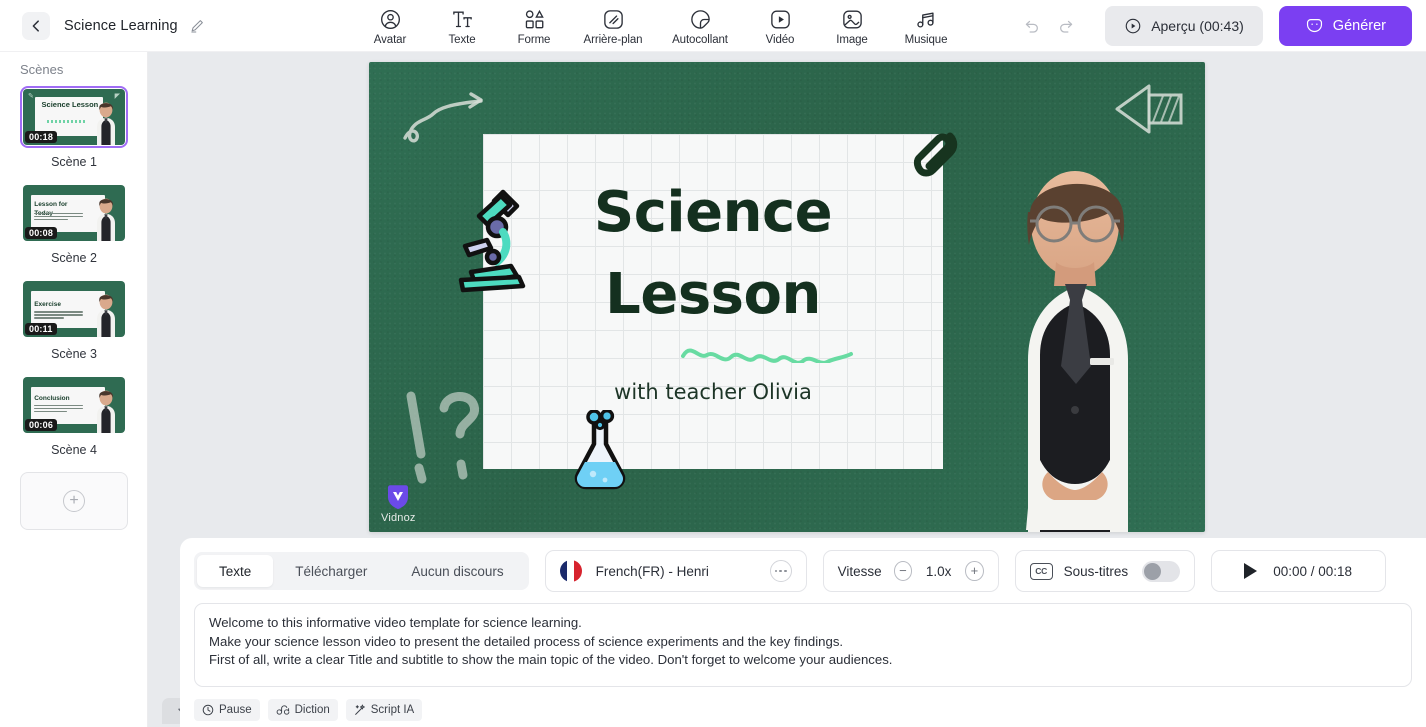  What do you see at coordinates (634, 571) in the screenshot?
I see `voice-info: French(FR) - Henri` at bounding box center [634, 571].